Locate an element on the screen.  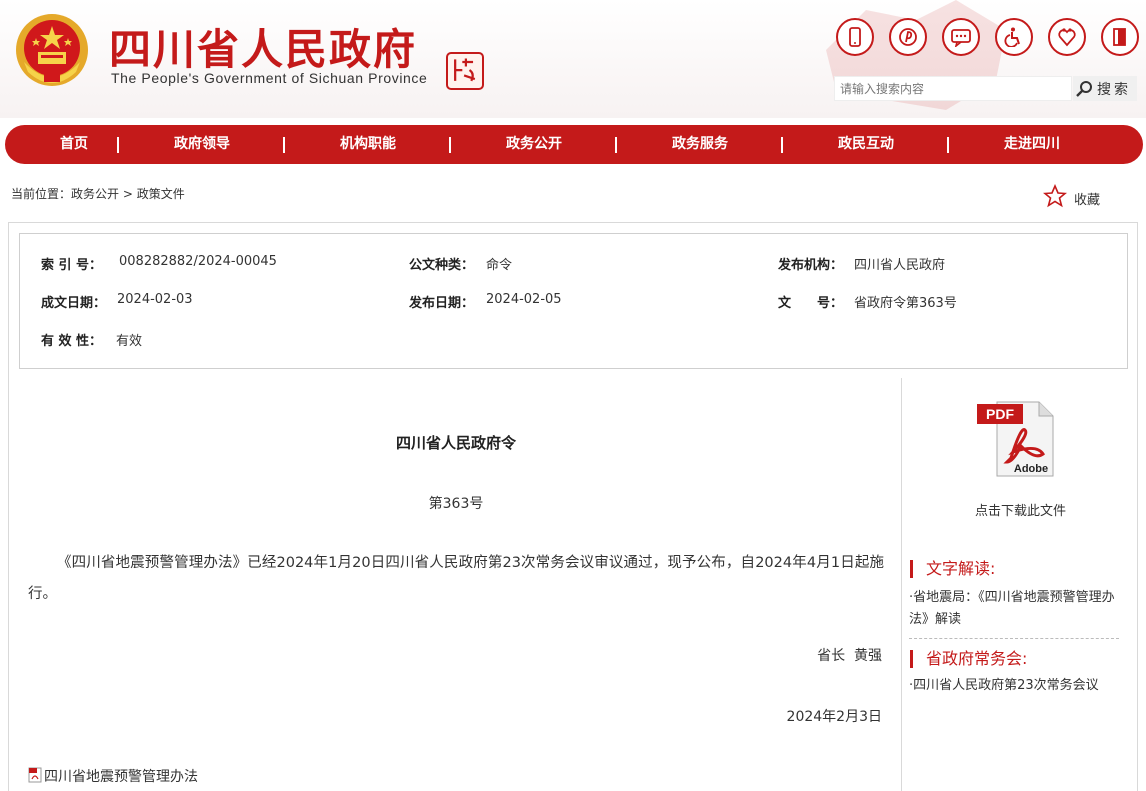
sidebar-link-interpretation: ·省地震局：《四川省地震预警管理办法》解读 is located at coordinates (1014, 609).